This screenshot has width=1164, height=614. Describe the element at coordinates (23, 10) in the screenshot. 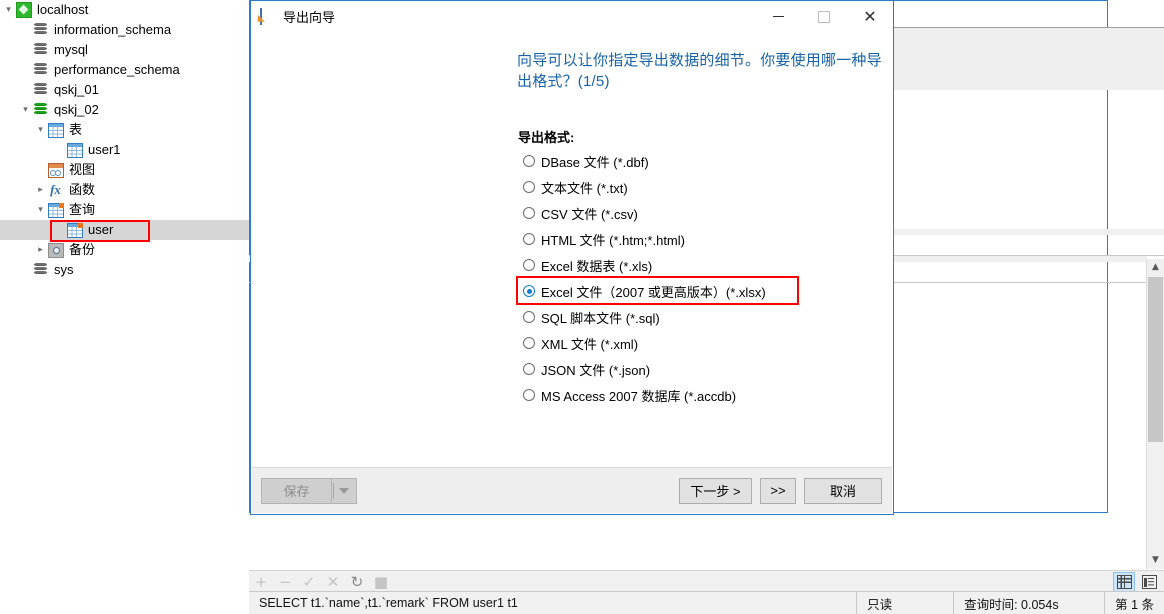

I see `host-icon` at that location.